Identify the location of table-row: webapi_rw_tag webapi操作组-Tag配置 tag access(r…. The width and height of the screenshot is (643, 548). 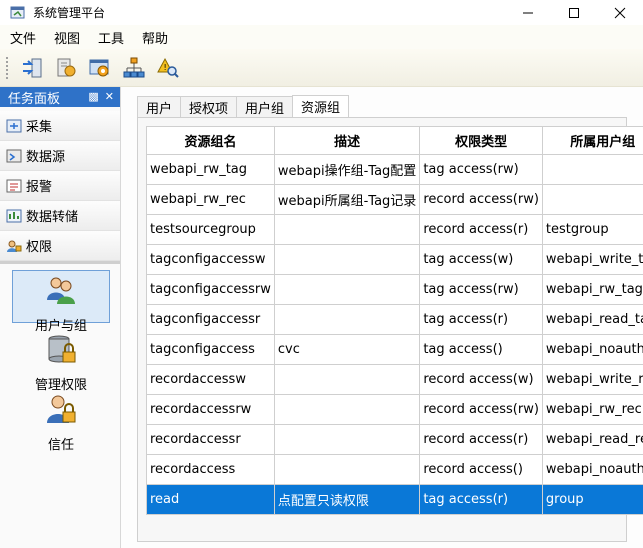
(394, 169).